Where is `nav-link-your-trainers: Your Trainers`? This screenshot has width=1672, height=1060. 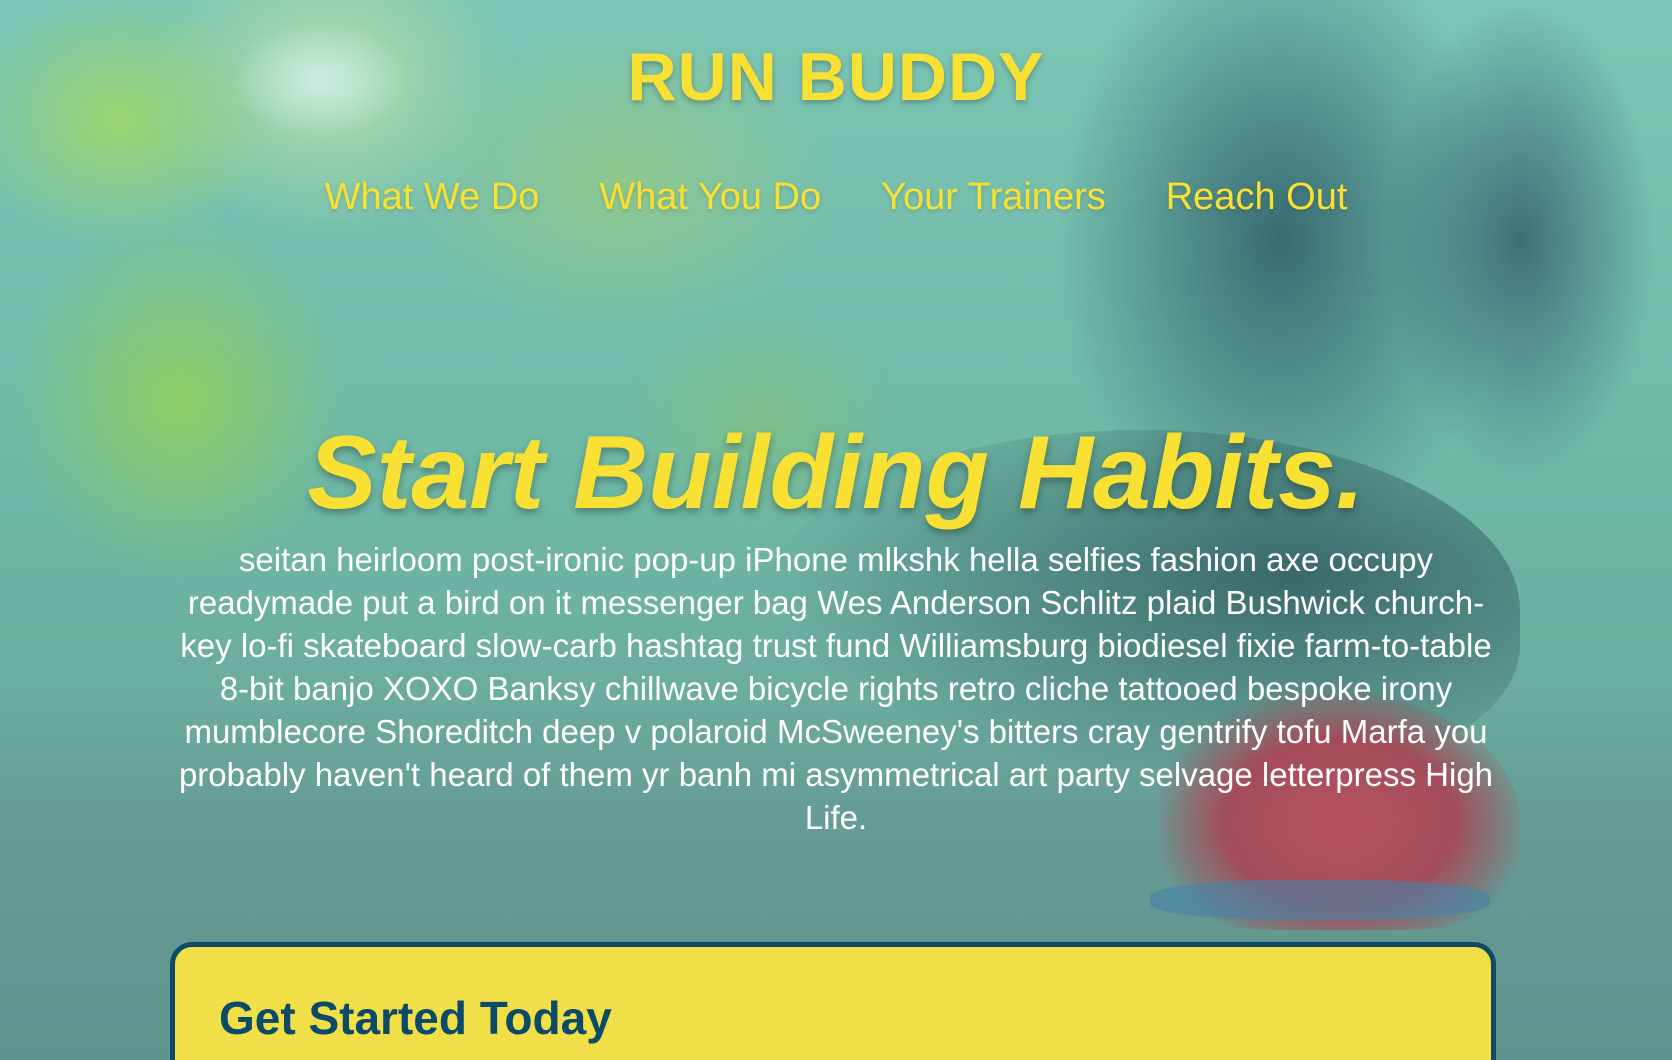
nav-link-your-trainers: Your Trainers is located at coordinates (993, 197).